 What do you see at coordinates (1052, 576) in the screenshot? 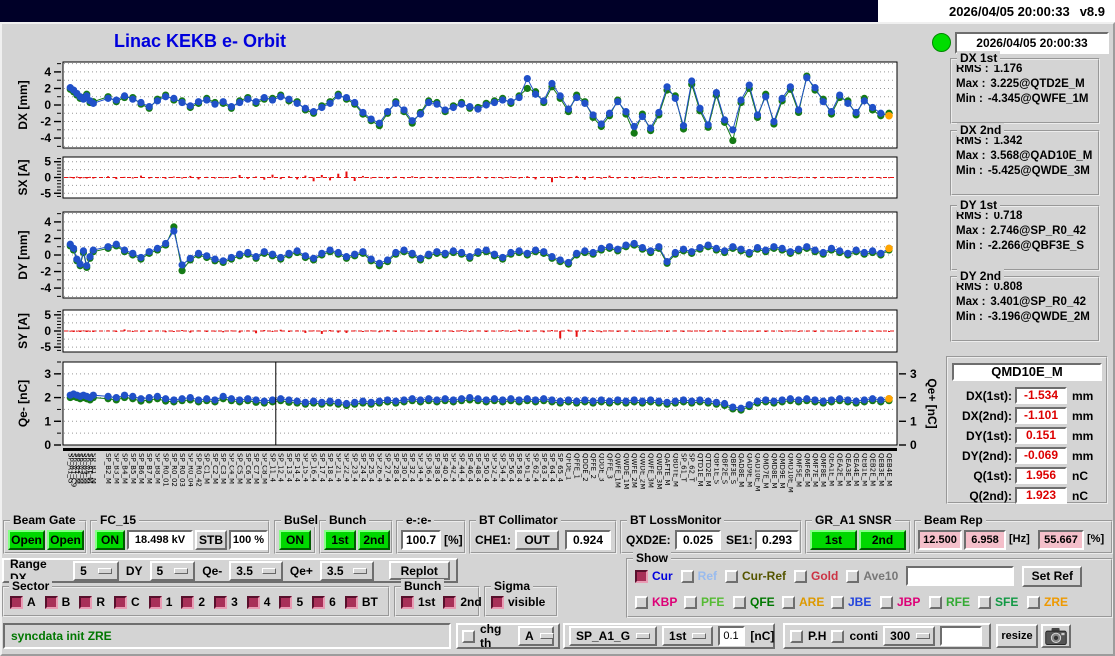
I see `set-ref-button: Set Ref` at bounding box center [1052, 576].